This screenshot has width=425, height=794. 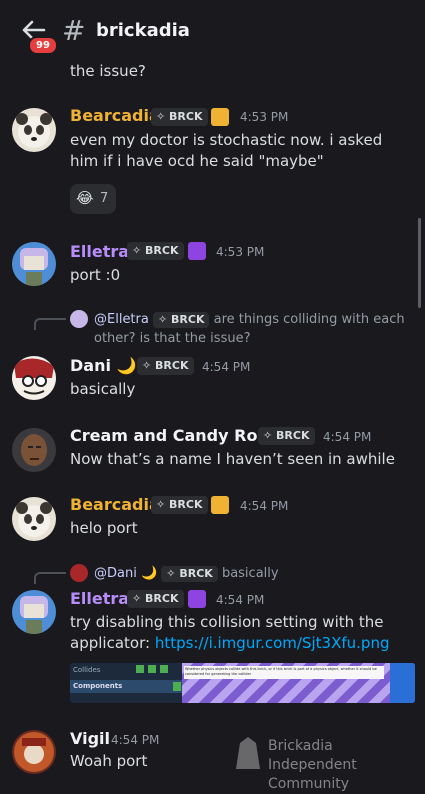 What do you see at coordinates (272, 643) in the screenshot?
I see `image-link: https://i.imgur.com/Sjt3Xfu.png` at bounding box center [272, 643].